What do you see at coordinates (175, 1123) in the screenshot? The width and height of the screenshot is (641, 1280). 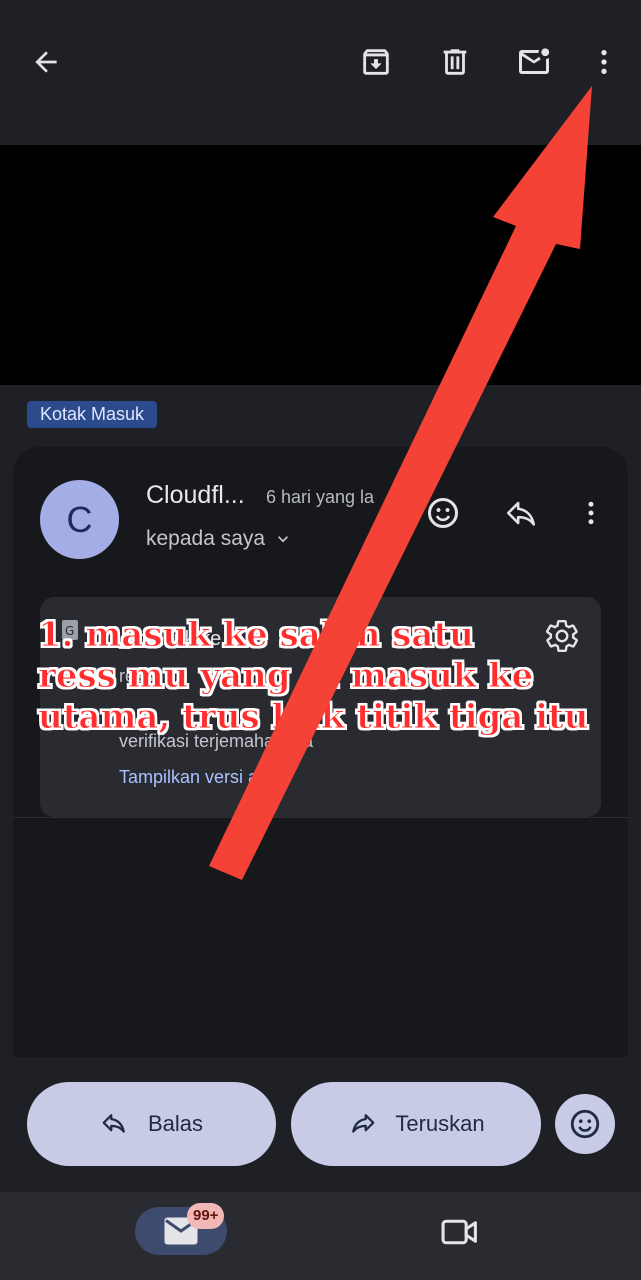 I see `reply-label: Balas` at bounding box center [175, 1123].